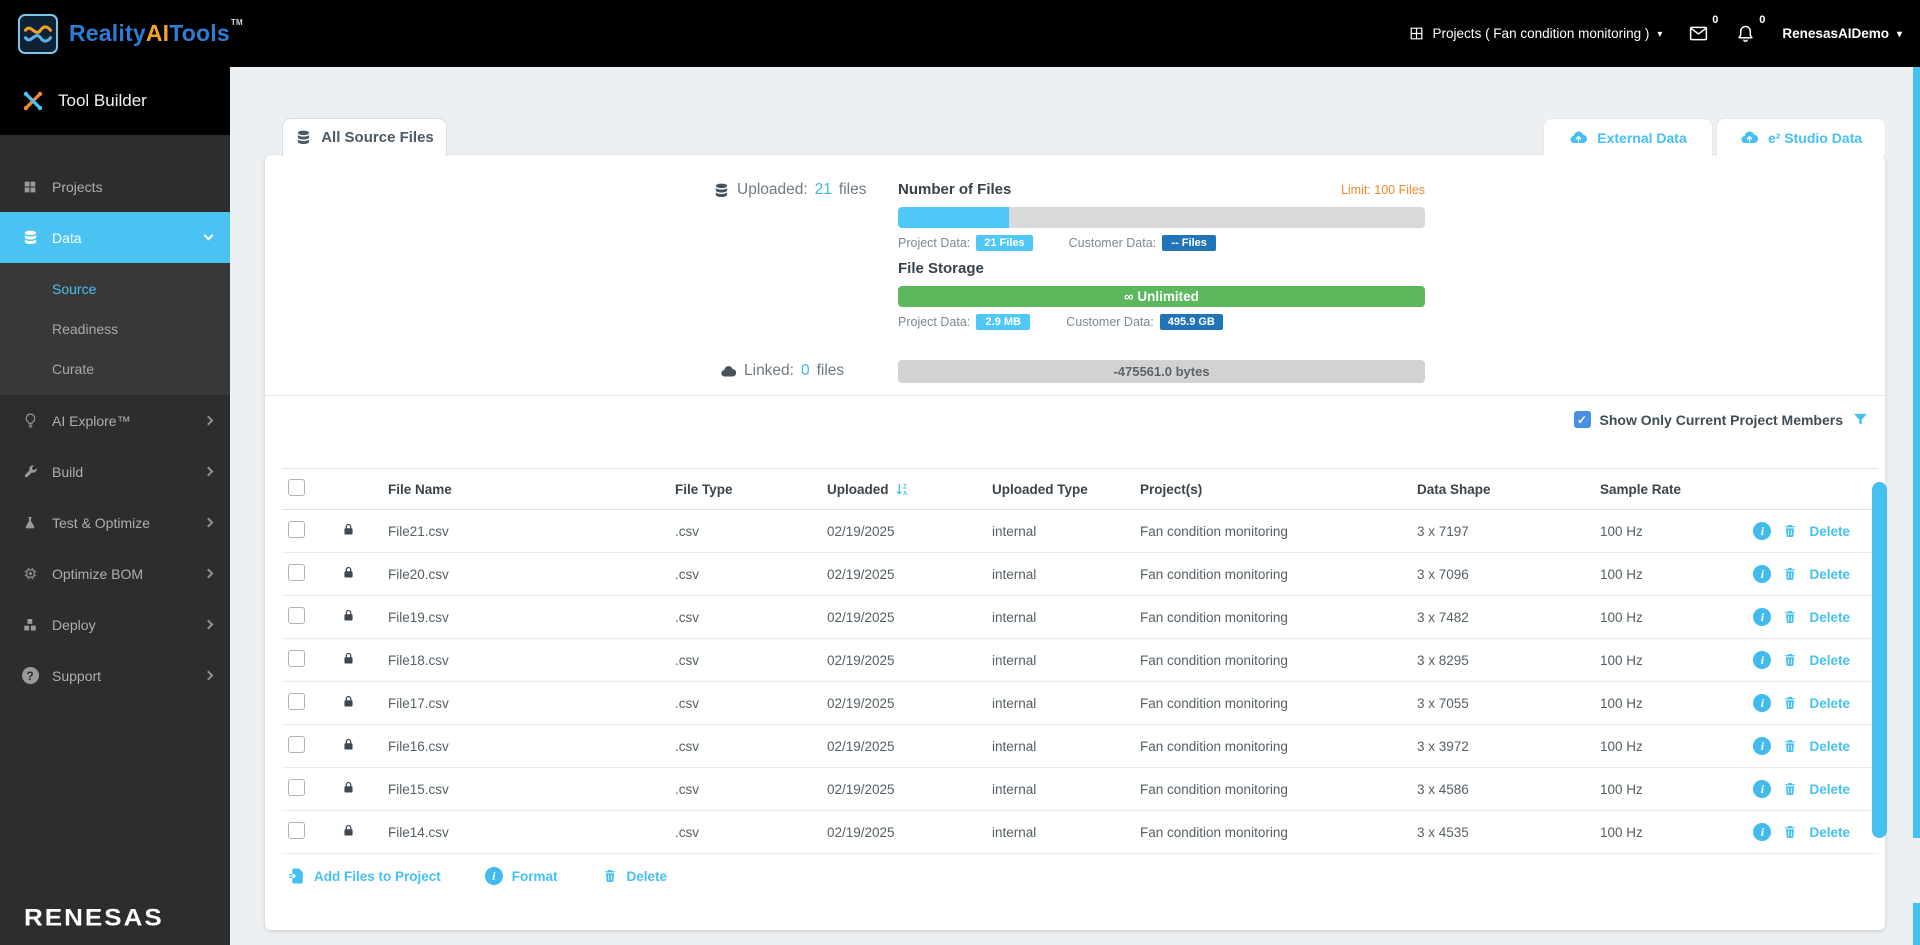  What do you see at coordinates (1075, 395) in the screenshot?
I see `section-divider` at bounding box center [1075, 395].